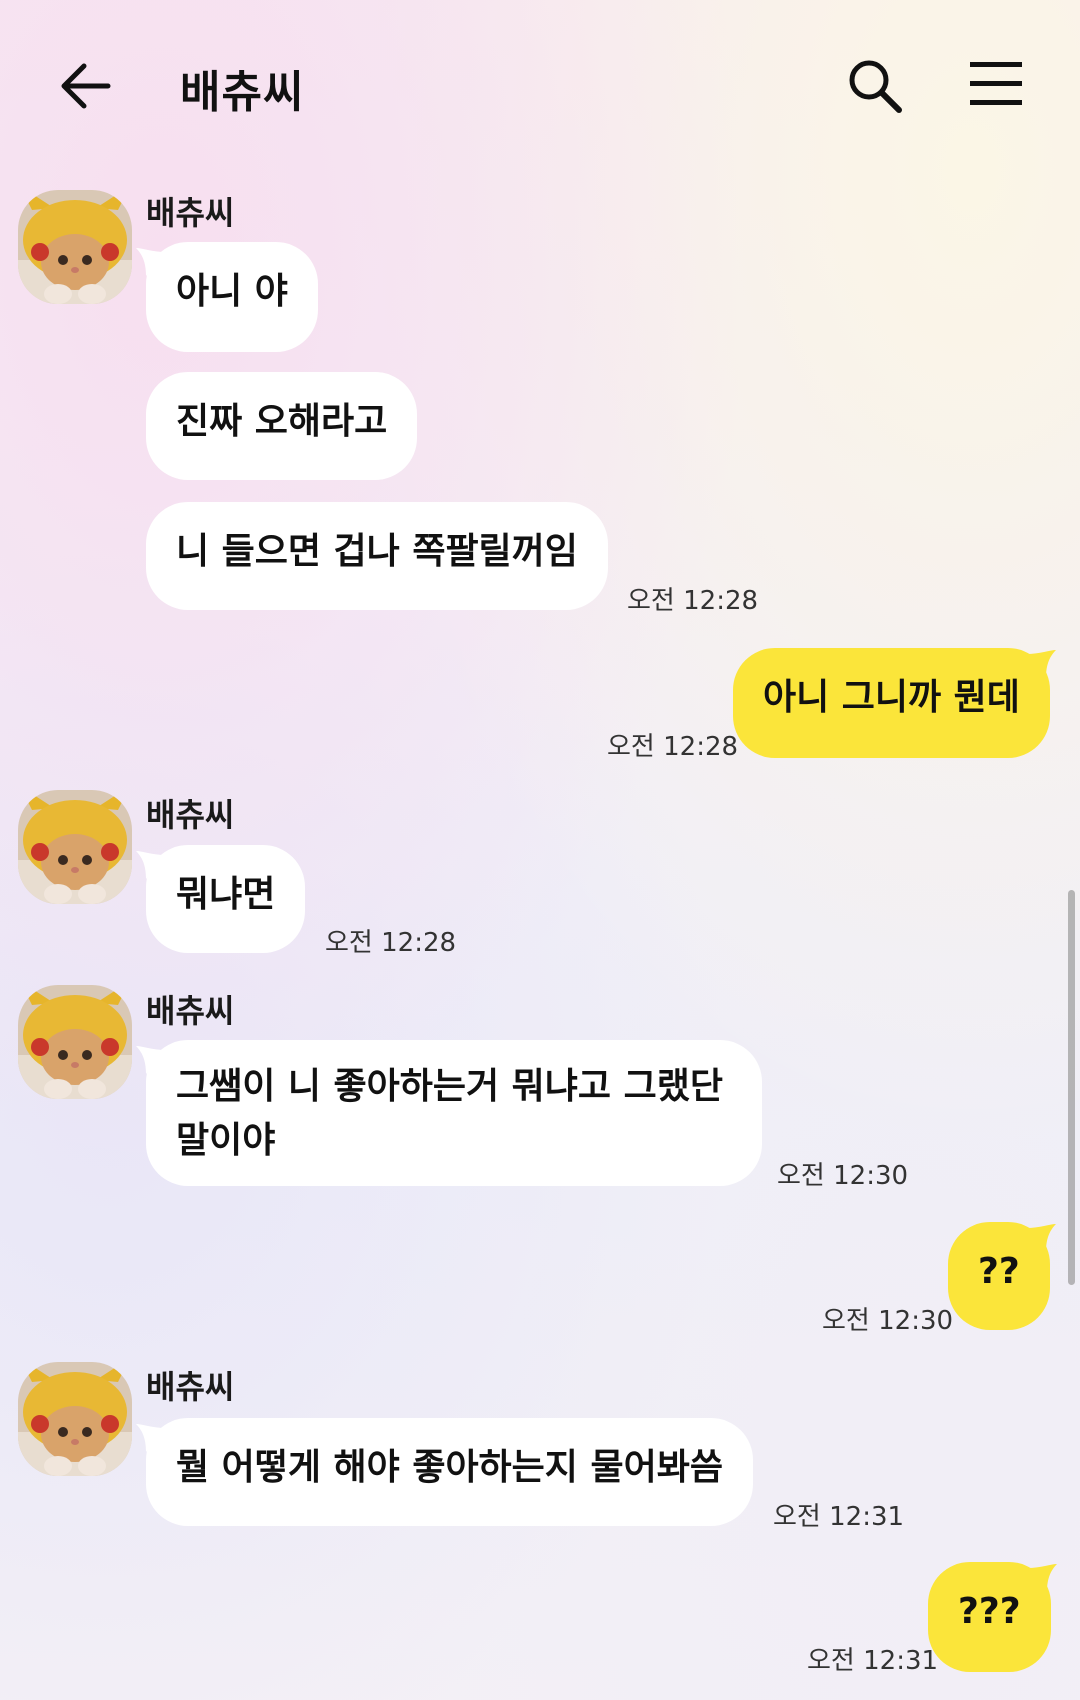 Image resolution: width=1080 pixels, height=1700 pixels. Describe the element at coordinates (989, 1611) in the screenshot. I see `message-text: ???` at that location.